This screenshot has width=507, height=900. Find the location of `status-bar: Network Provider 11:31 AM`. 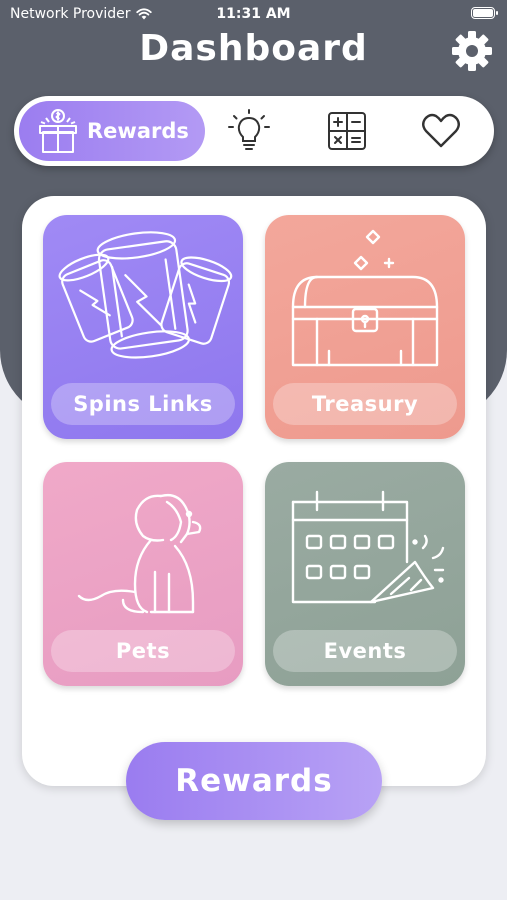

status-bar: Network Provider 11:31 AM is located at coordinates (253, 14).